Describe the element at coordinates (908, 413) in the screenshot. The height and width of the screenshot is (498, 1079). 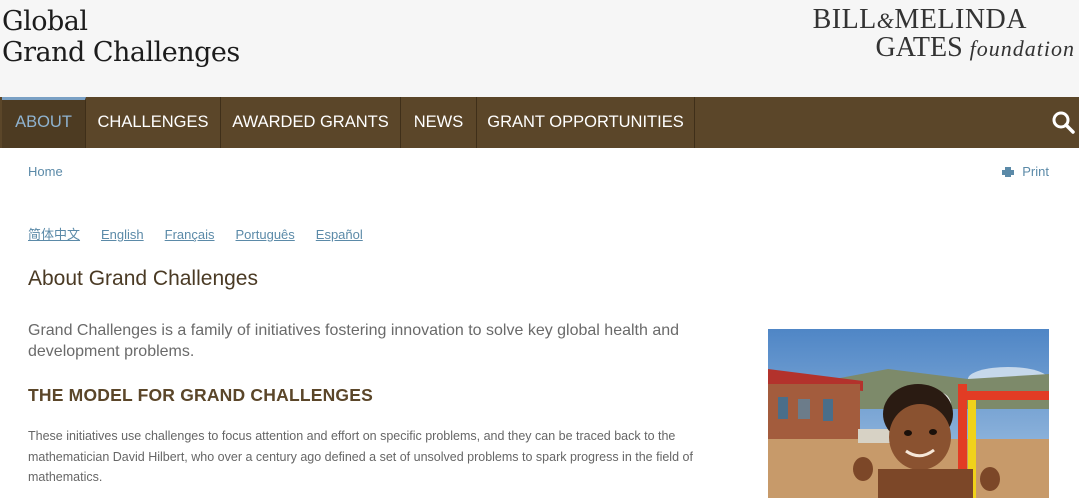
I see `child-photo` at that location.